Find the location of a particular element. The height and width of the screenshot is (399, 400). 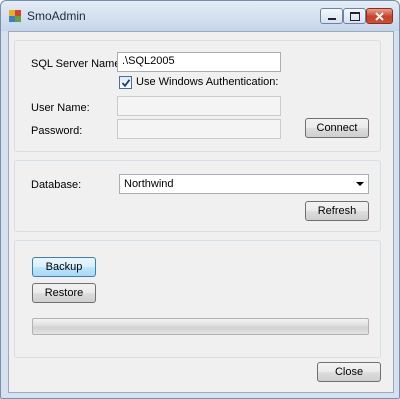

maximize-icon is located at coordinates (354, 16).